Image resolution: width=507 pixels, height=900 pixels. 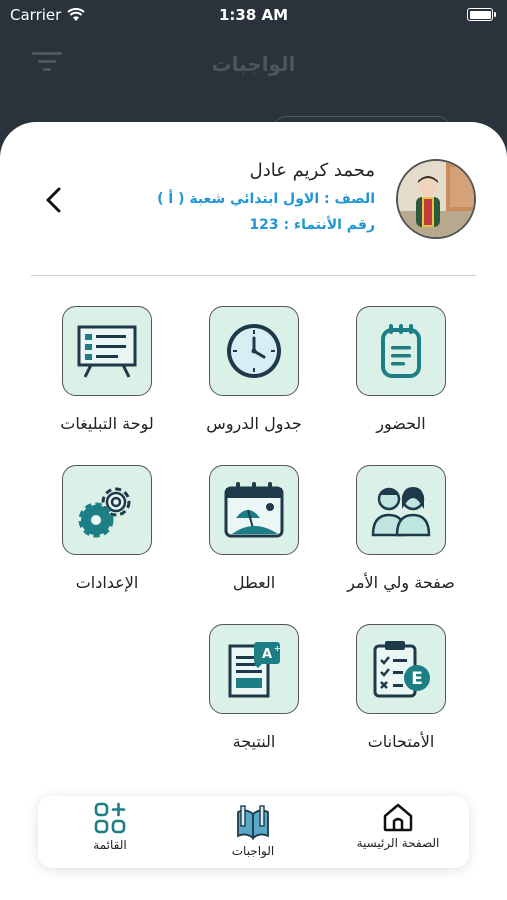 I want to click on nav-home-label: الصفحة الرئيسية, so click(x=398, y=843).